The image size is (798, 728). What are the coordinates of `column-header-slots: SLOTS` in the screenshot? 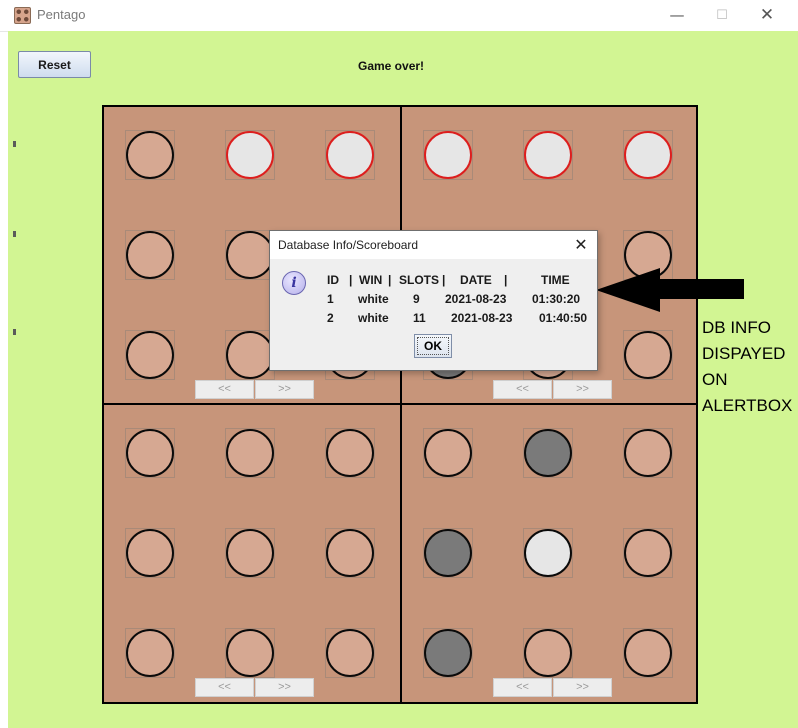 It's located at (419, 280).